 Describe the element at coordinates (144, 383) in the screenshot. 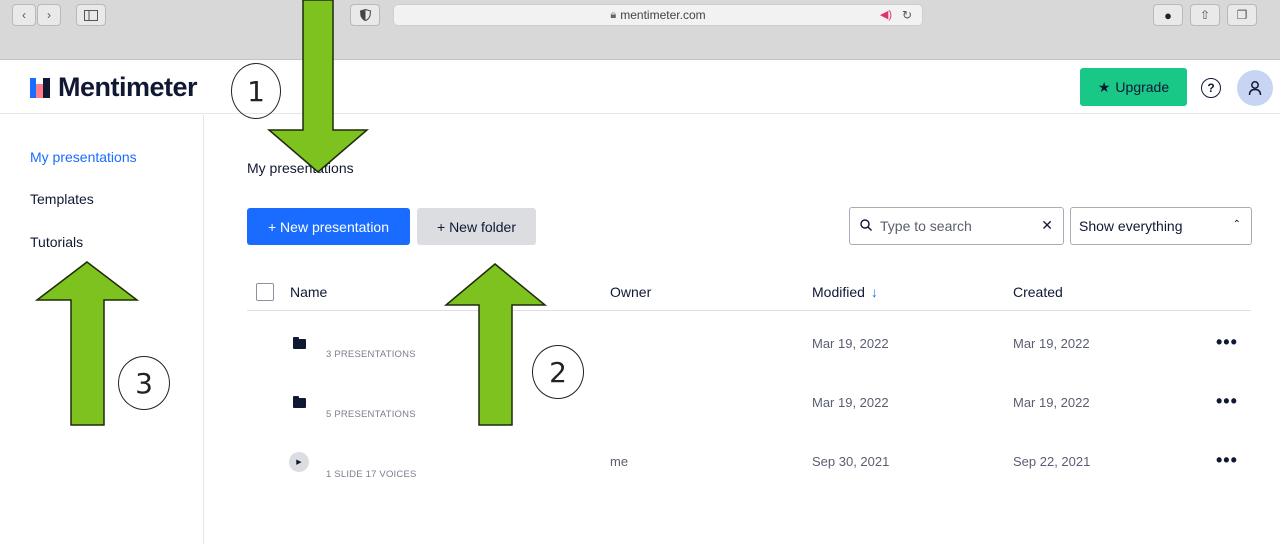

I see `annotation-label-3: 3` at that location.